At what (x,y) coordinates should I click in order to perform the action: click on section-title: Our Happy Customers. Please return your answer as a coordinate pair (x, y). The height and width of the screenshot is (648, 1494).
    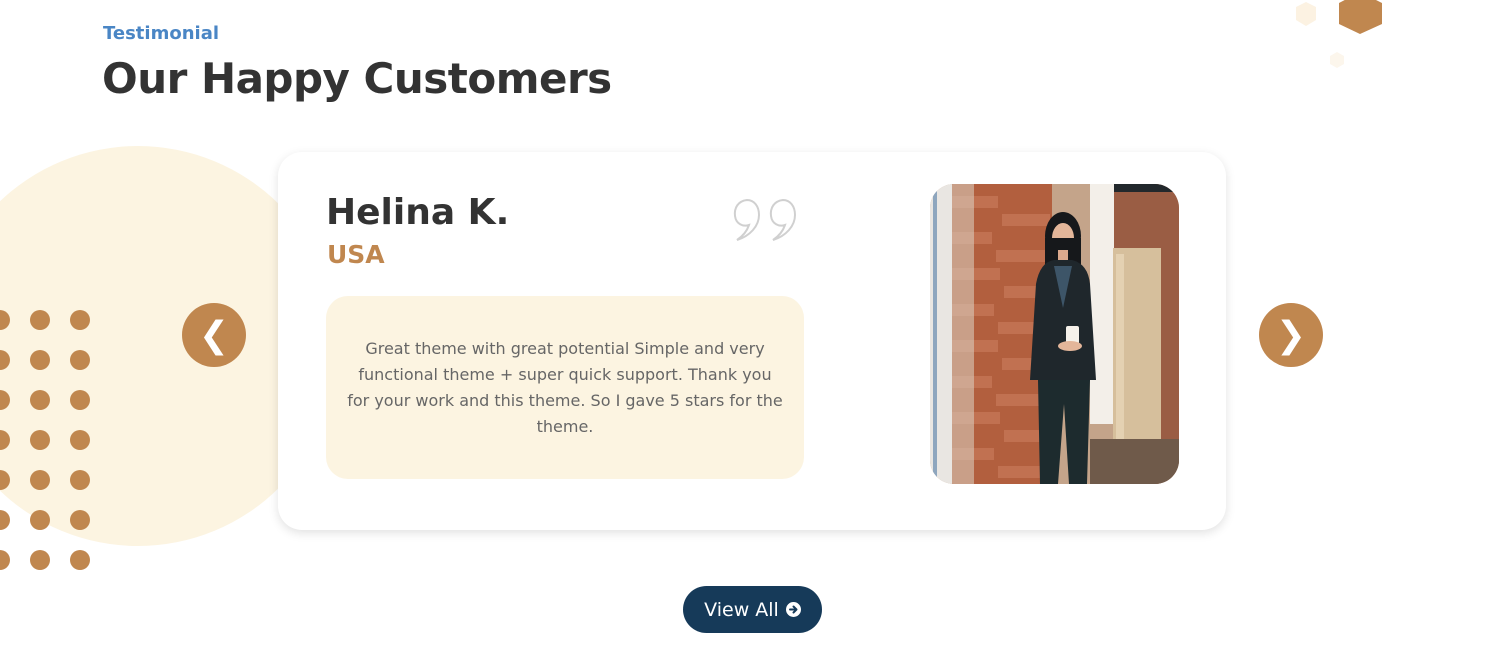
    Looking at the image, I should click on (357, 78).